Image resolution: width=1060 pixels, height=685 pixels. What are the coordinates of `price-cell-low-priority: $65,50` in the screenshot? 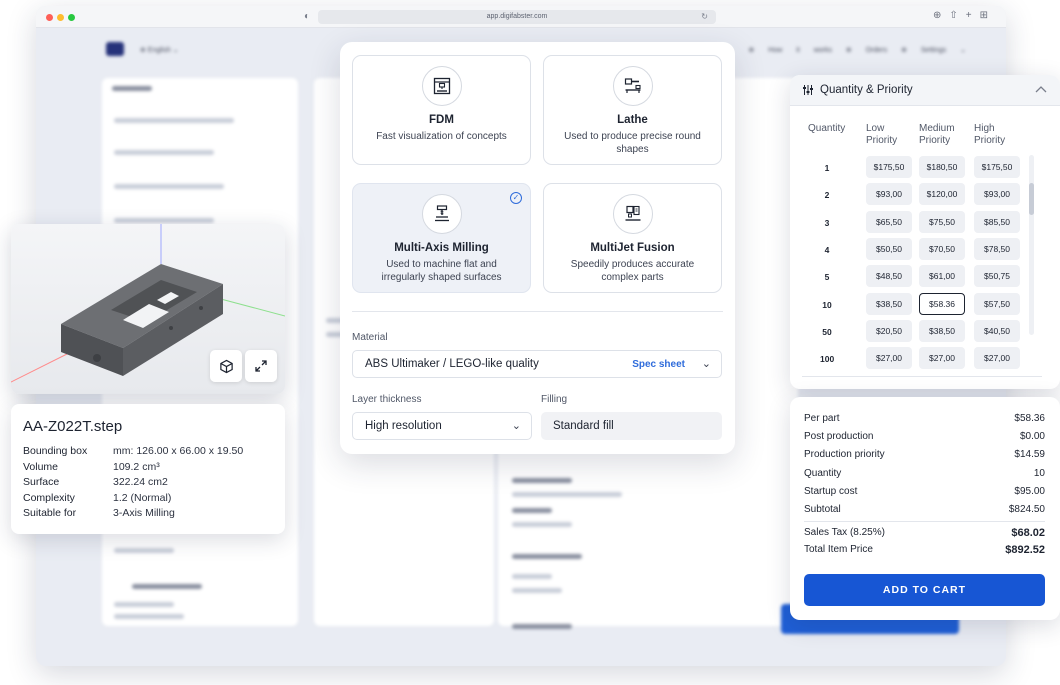 It's located at (889, 221).